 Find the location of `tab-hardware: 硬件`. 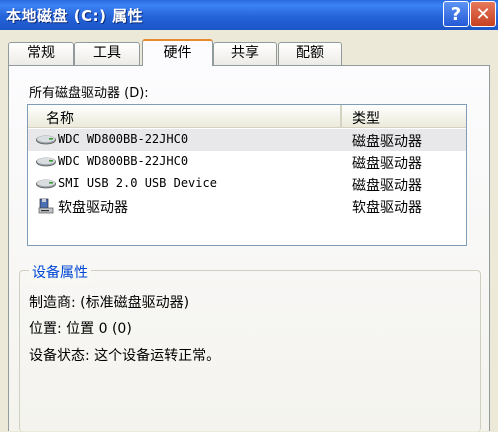

tab-hardware: 硬件 is located at coordinates (177, 52).